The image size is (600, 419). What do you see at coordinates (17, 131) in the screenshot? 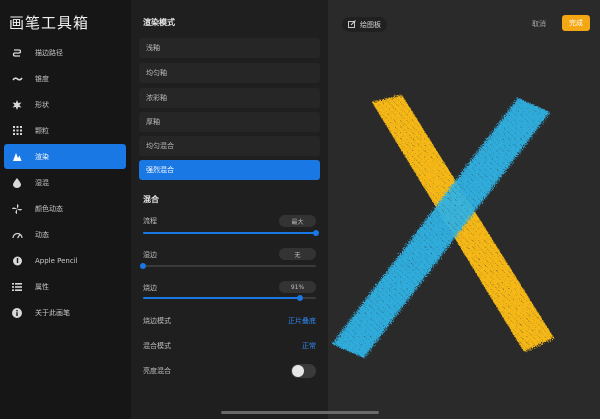
I see `grain-icon` at bounding box center [17, 131].